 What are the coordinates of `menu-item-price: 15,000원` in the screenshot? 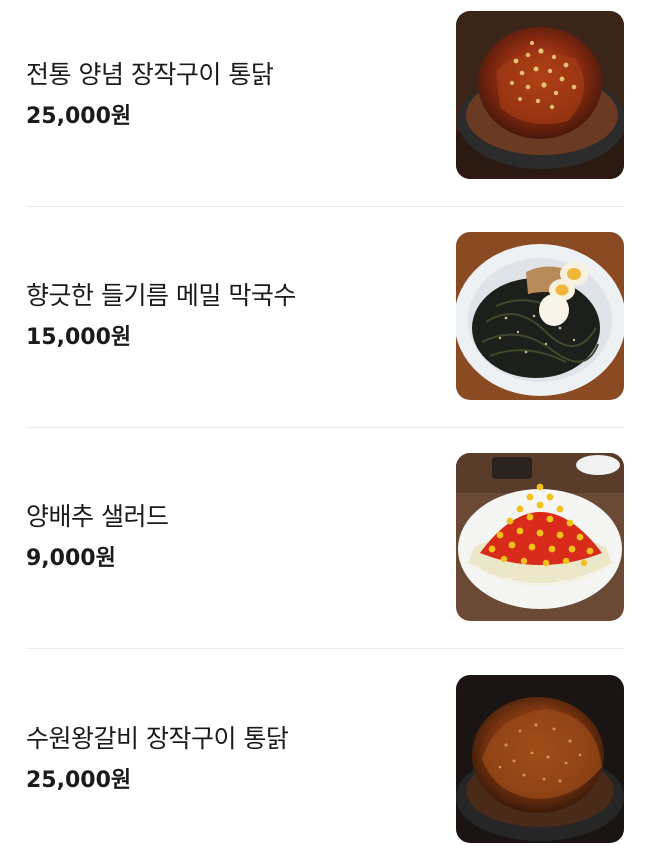 It's located at (79, 337).